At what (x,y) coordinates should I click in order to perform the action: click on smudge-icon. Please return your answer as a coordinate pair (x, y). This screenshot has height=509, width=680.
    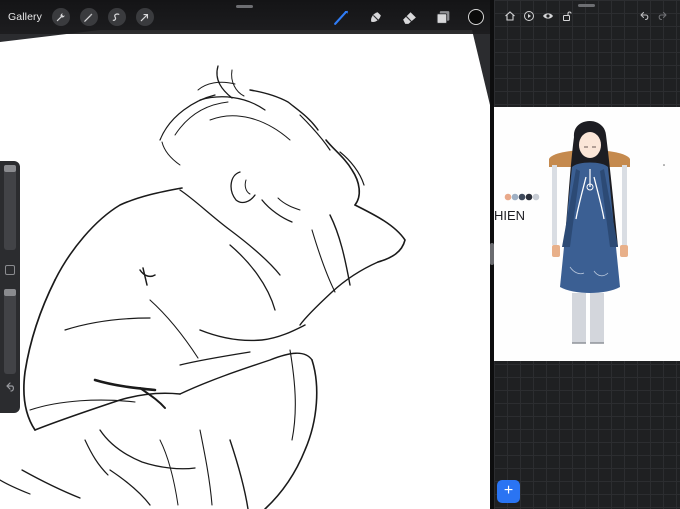
    Looking at the image, I should click on (375, 16).